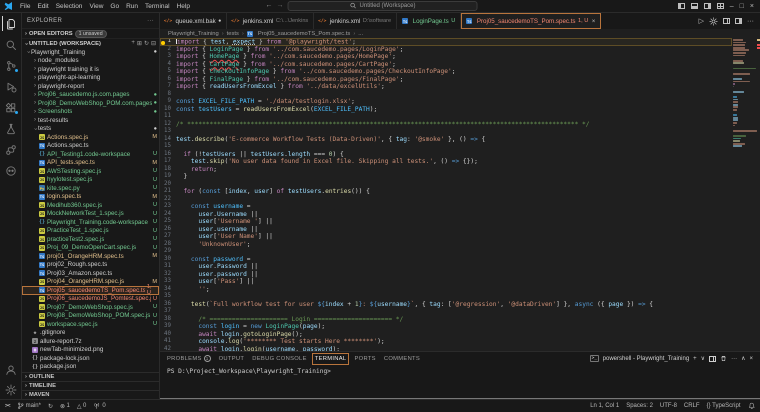 The height and width of the screenshot is (412, 760). I want to click on account-icon, so click(11, 369).